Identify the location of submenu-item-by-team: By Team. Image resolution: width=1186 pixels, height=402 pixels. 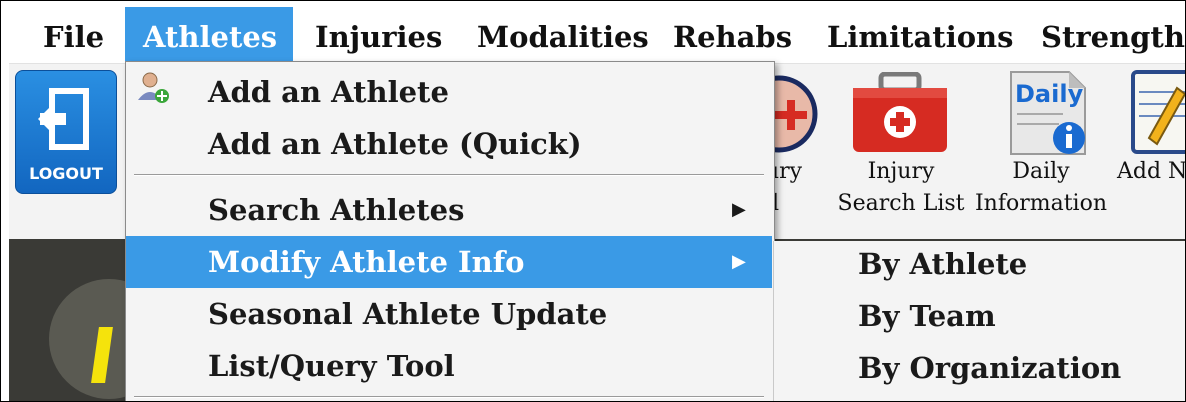
(927, 316).